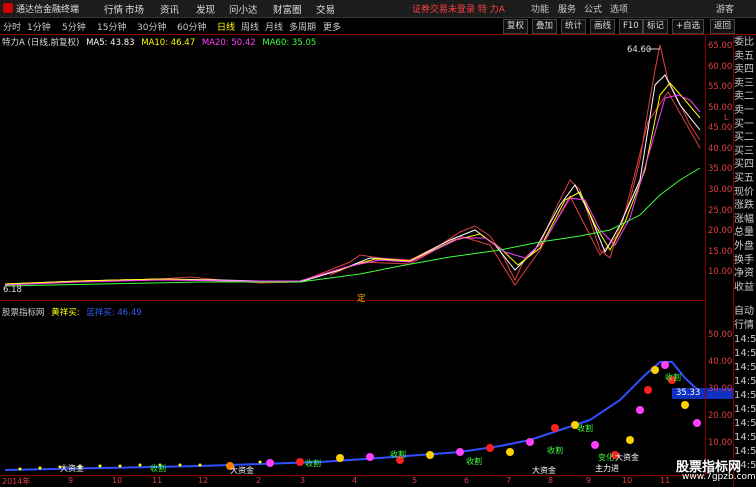 Image resolution: width=756 pixels, height=487 pixels. What do you see at coordinates (228, 43) in the screenshot?
I see `ma20-label: MA20: 50.42` at bounding box center [228, 43].